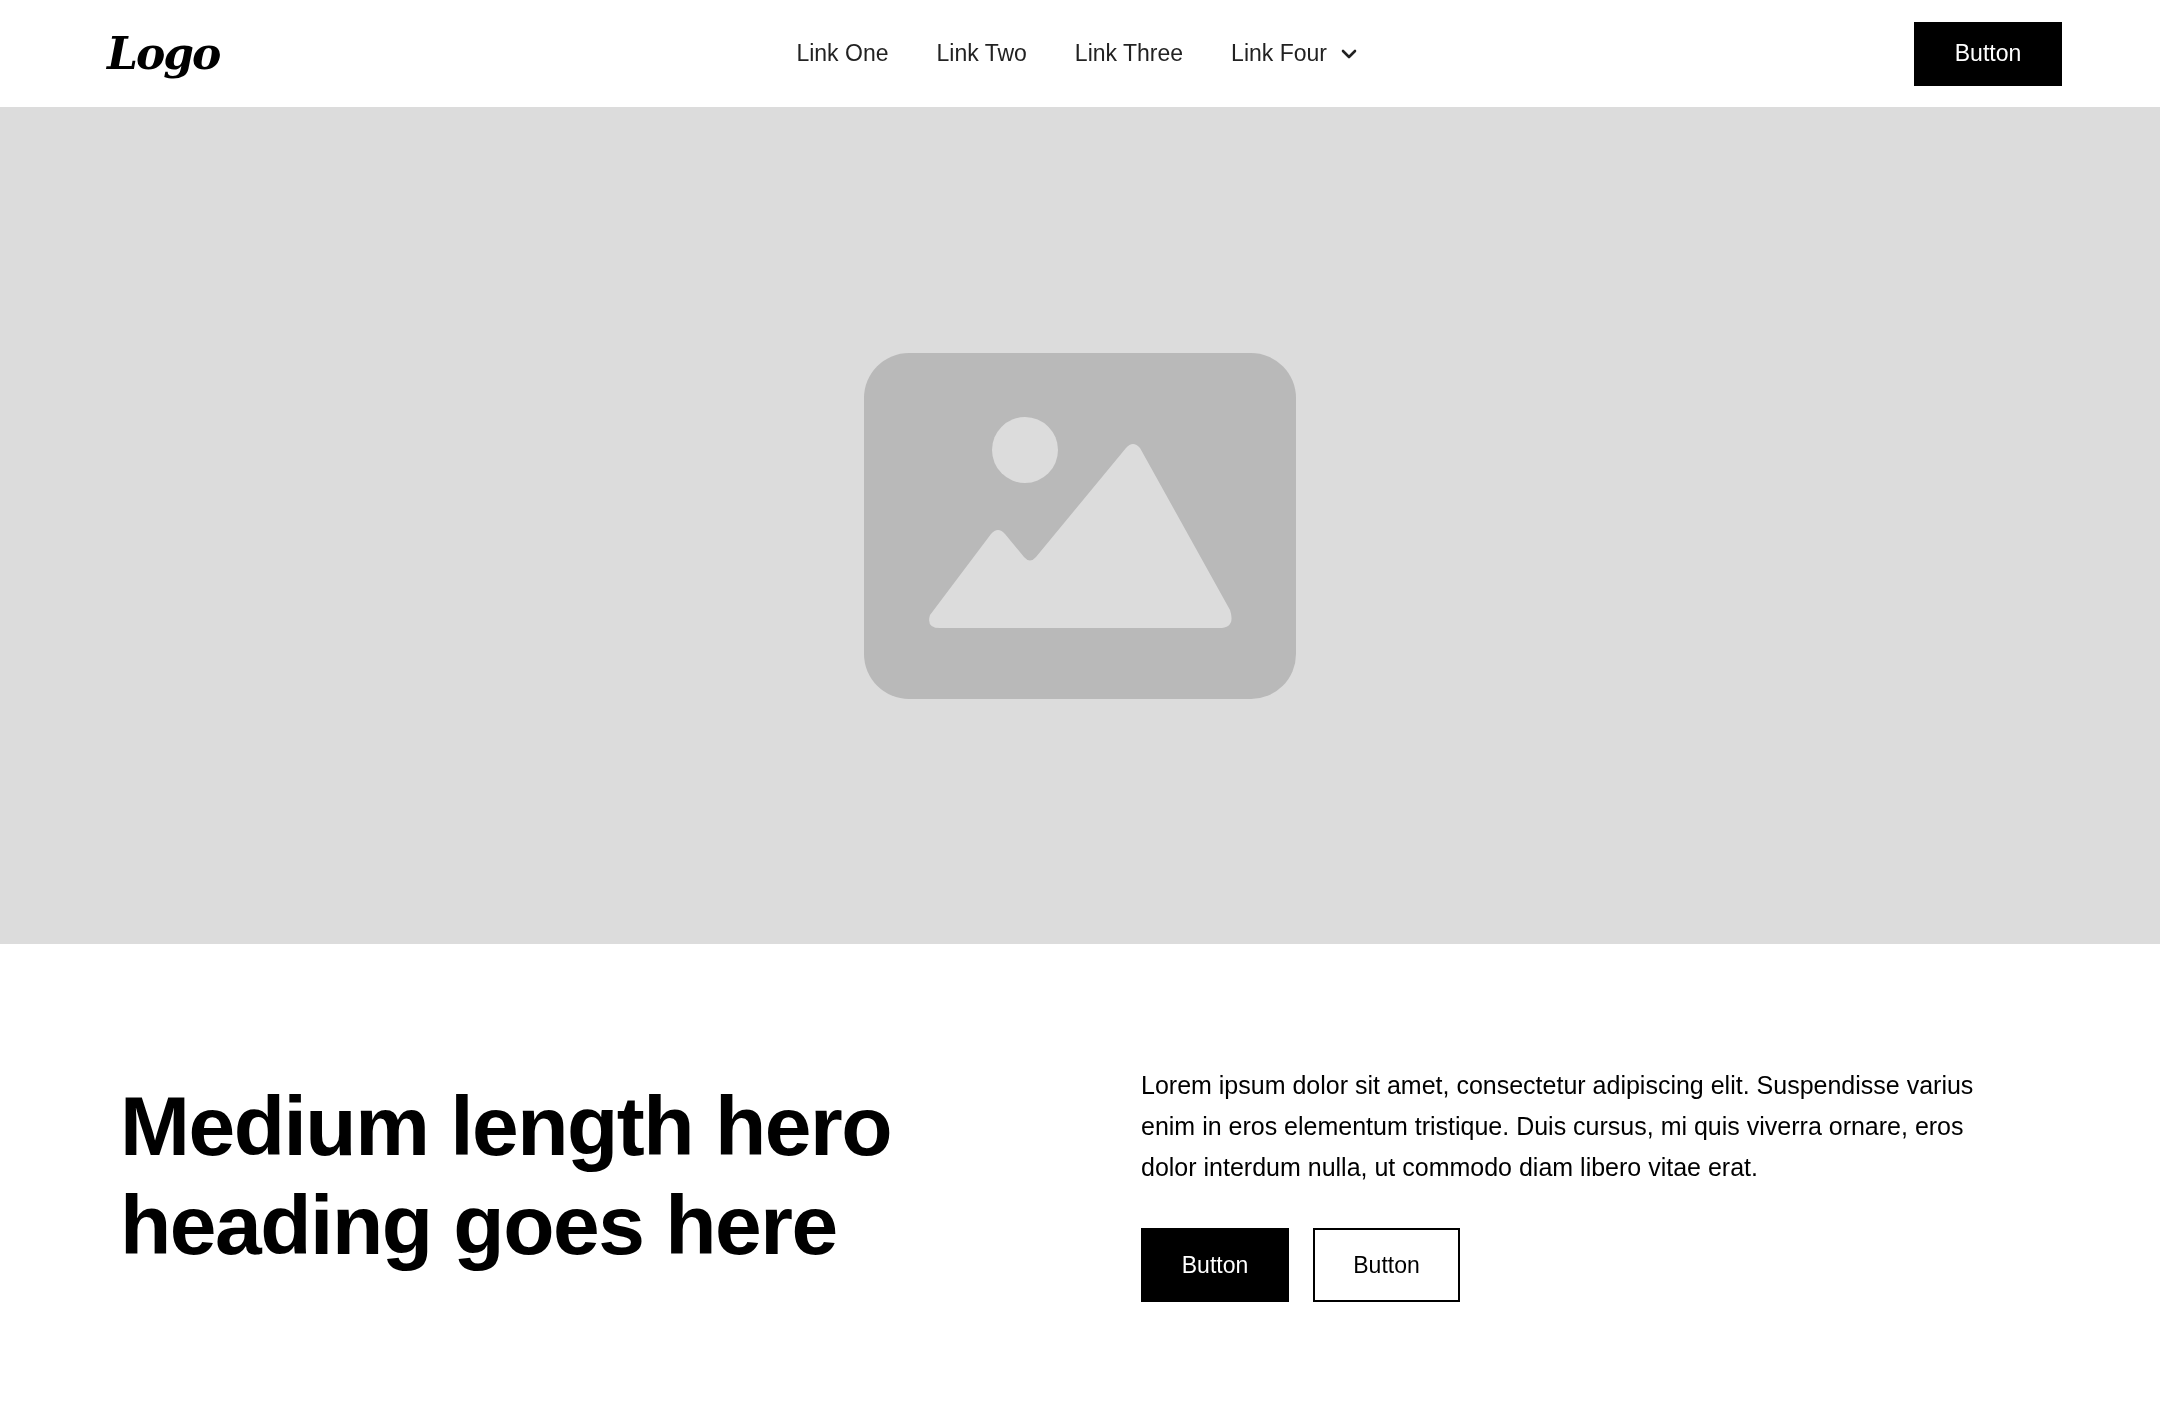 The height and width of the screenshot is (1428, 2160). I want to click on logo: Logo, so click(163, 53).